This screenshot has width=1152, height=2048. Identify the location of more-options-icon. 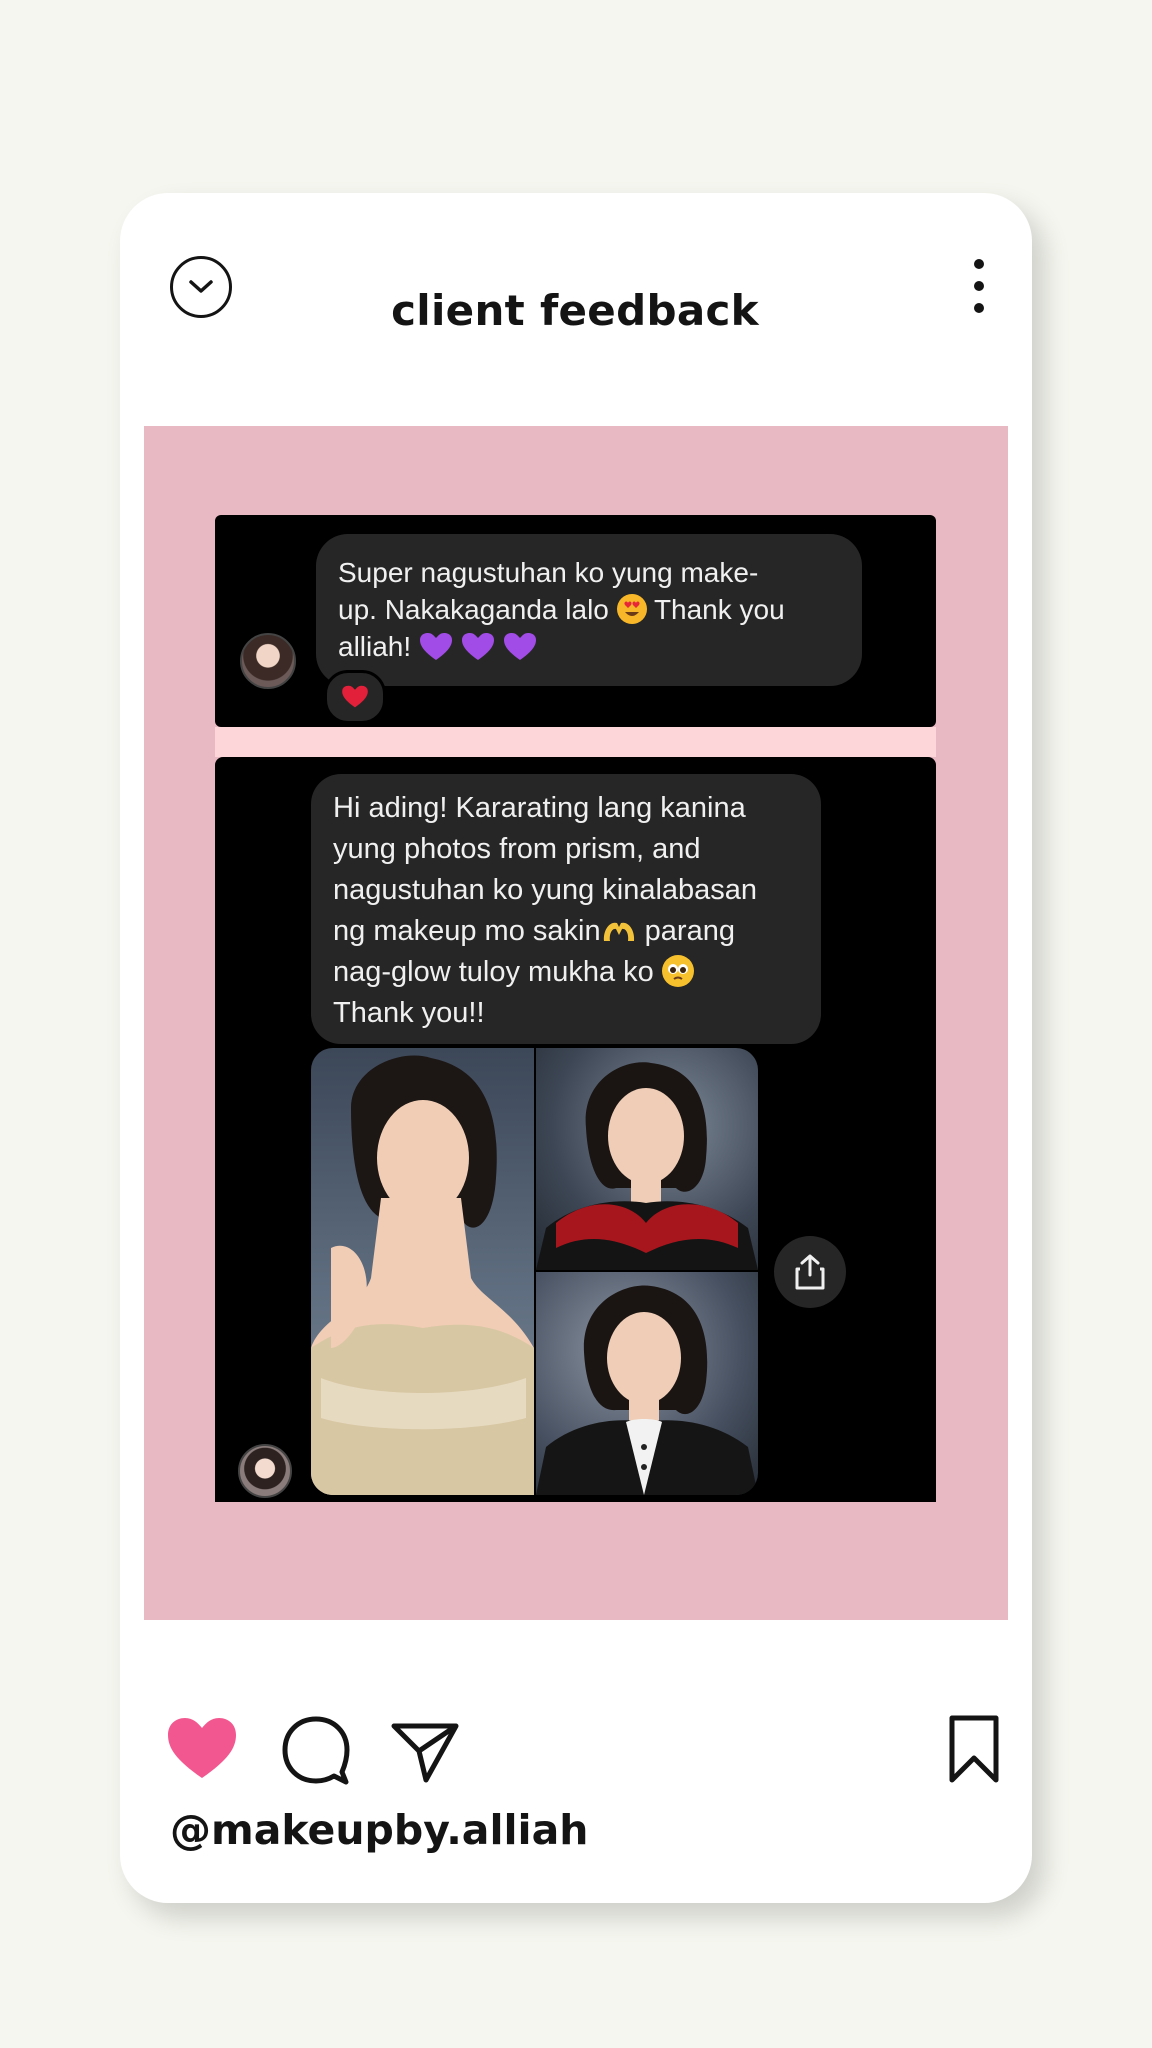
(979, 288).